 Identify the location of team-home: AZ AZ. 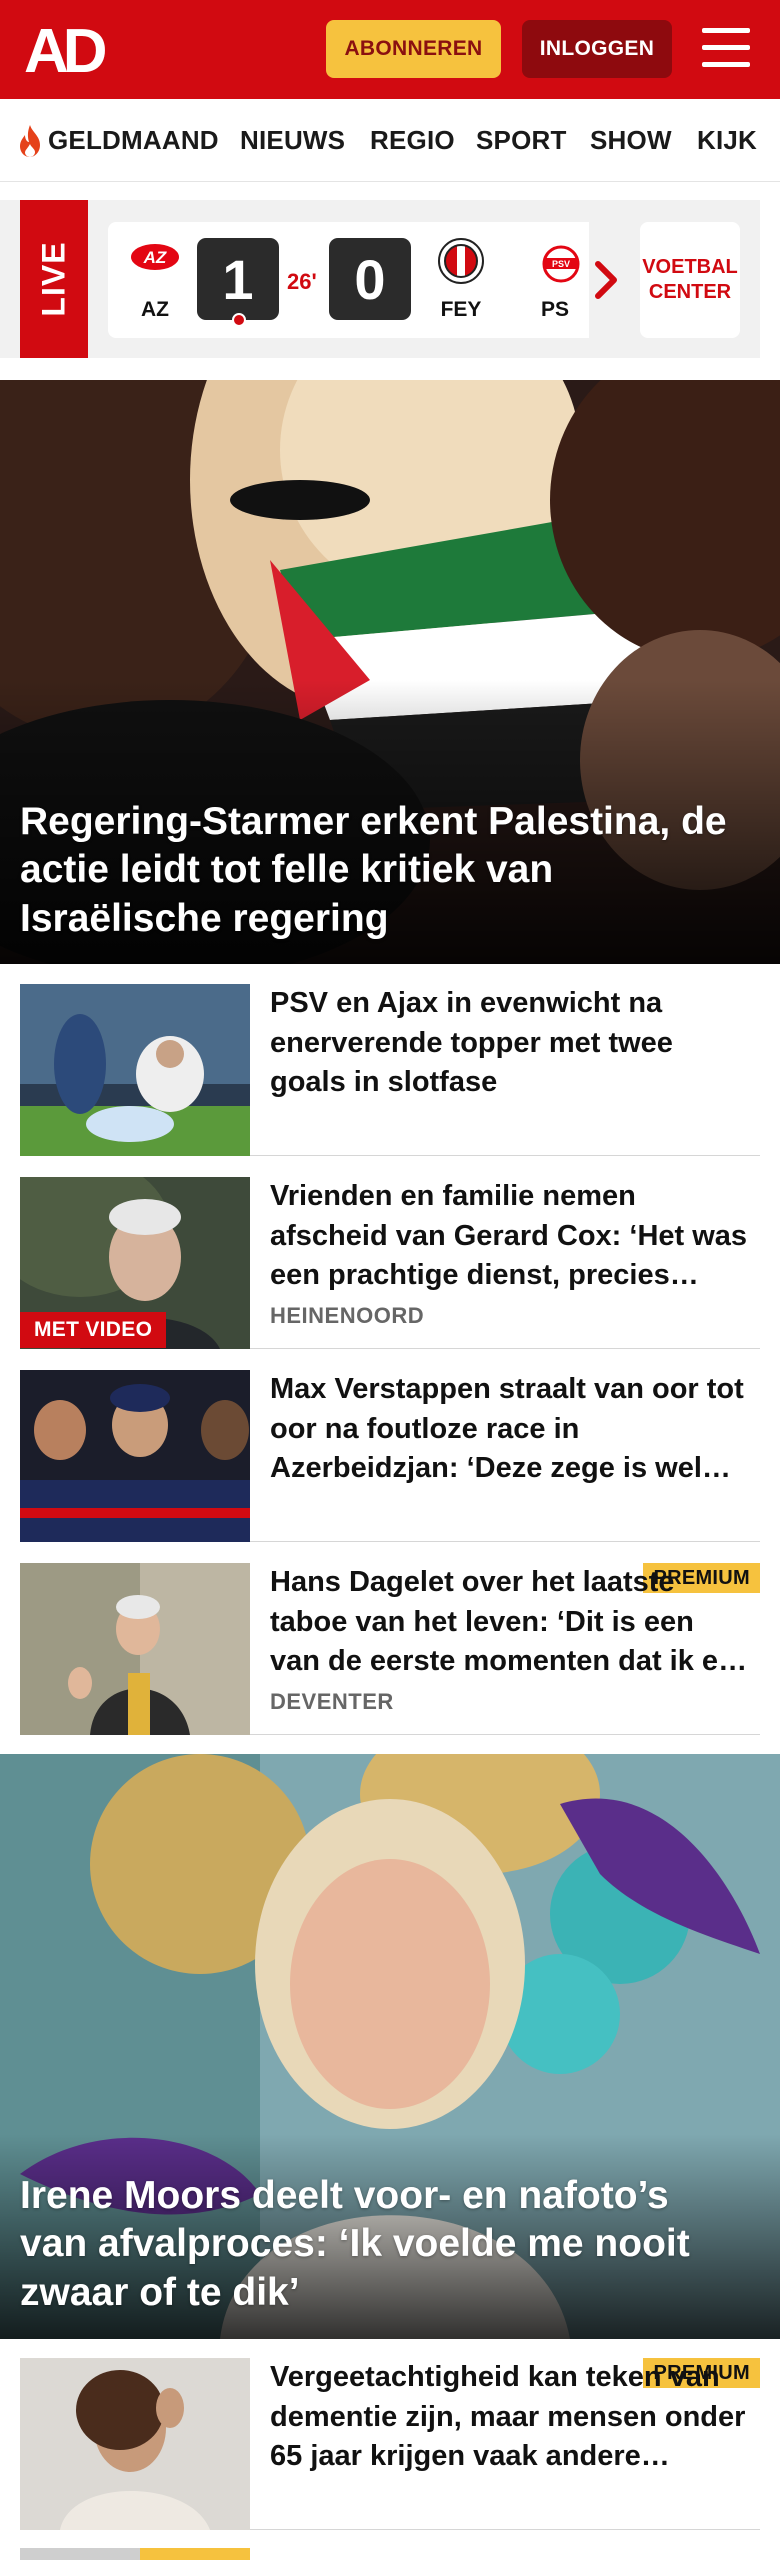
(155, 280).